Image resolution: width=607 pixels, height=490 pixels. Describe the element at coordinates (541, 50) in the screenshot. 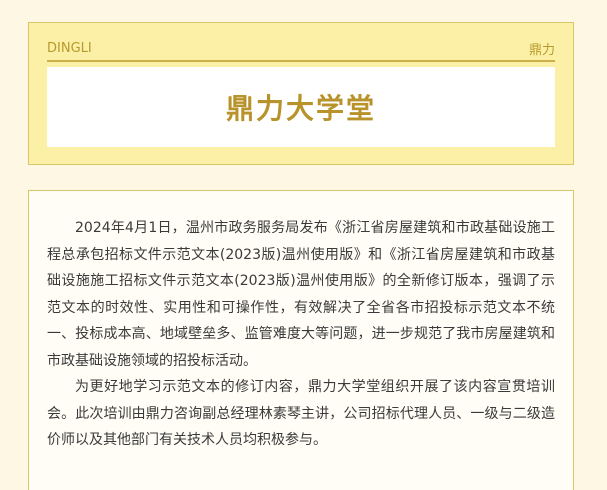

I see `brand-right-text: 鼎力` at that location.